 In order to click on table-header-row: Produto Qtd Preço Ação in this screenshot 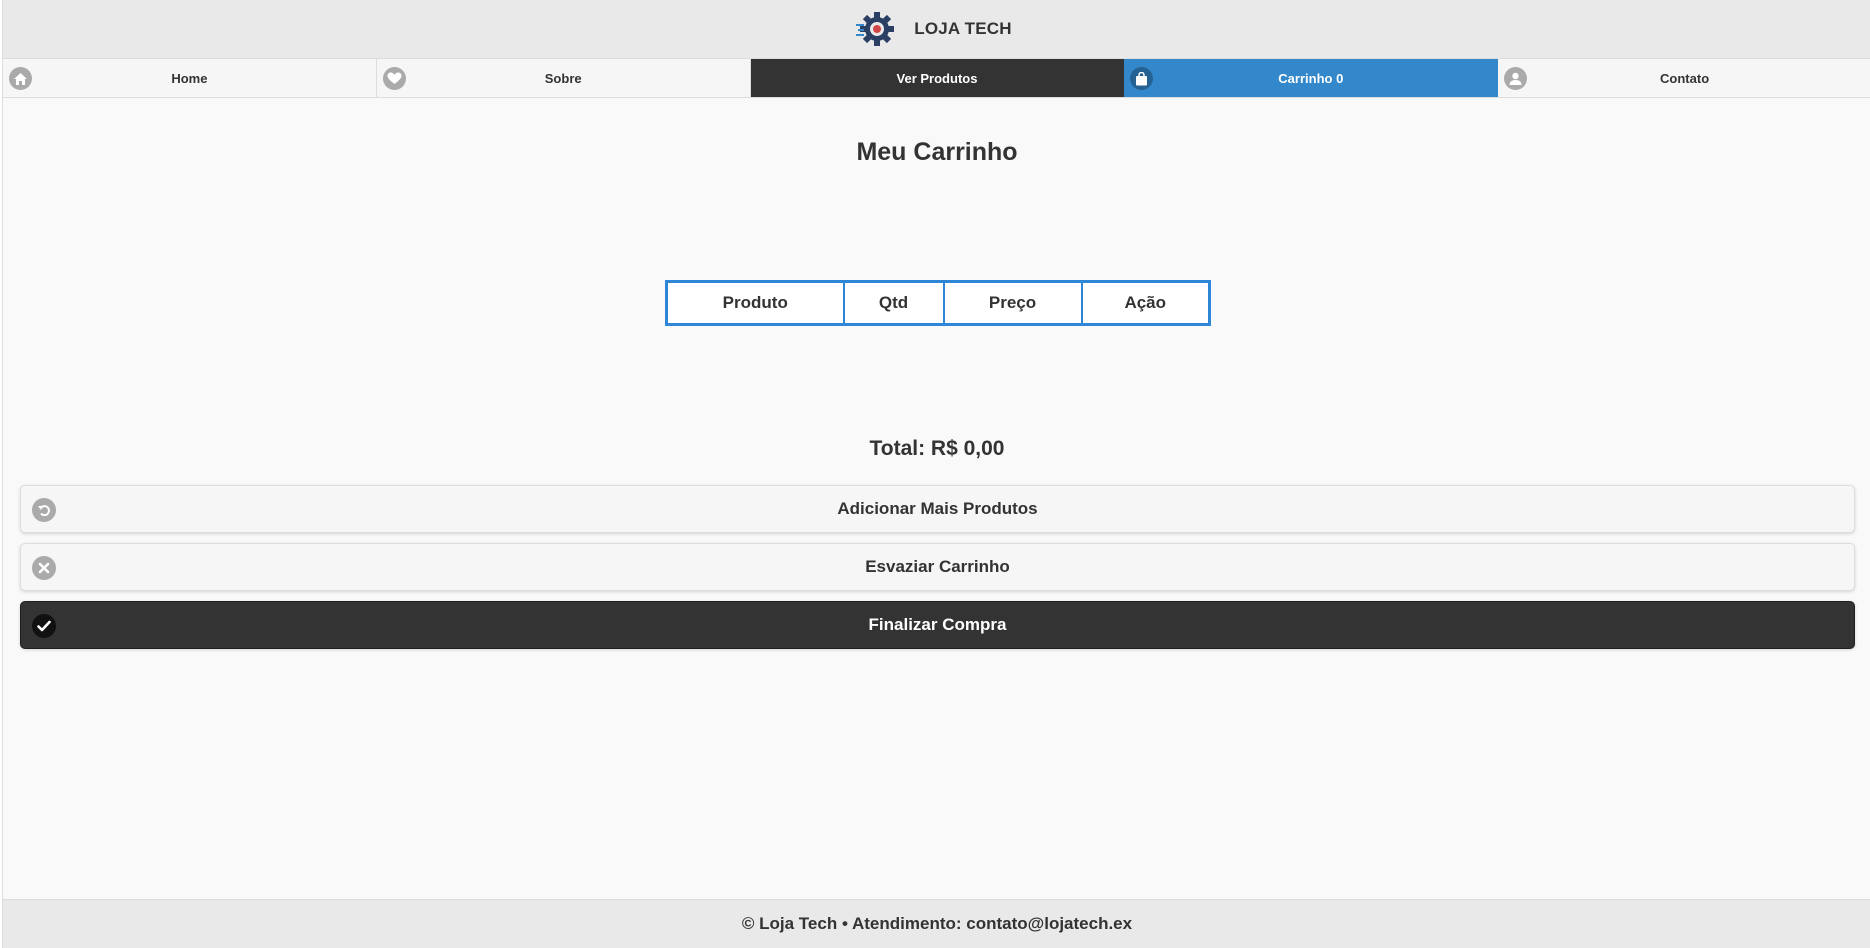, I will do `click(938, 303)`.